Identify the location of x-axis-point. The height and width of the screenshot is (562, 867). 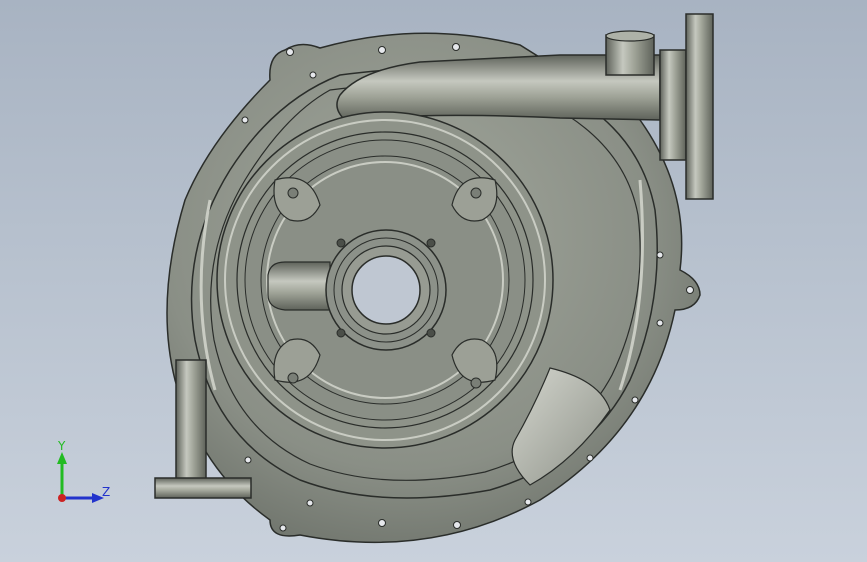
(62, 498).